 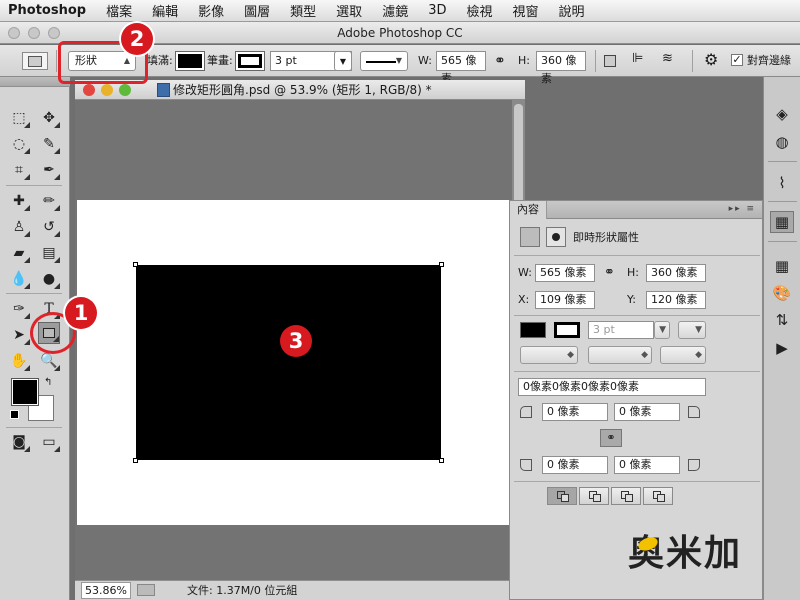 I want to click on play-actions-icon: ▶, so click(x=782, y=348).